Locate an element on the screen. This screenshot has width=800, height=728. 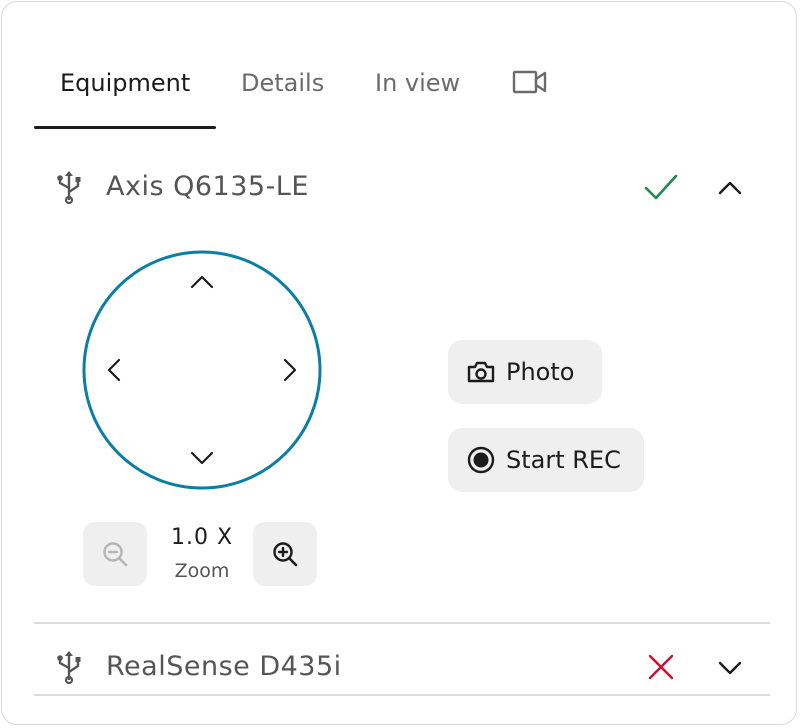
device-name: RealSense D435i is located at coordinates (224, 666).